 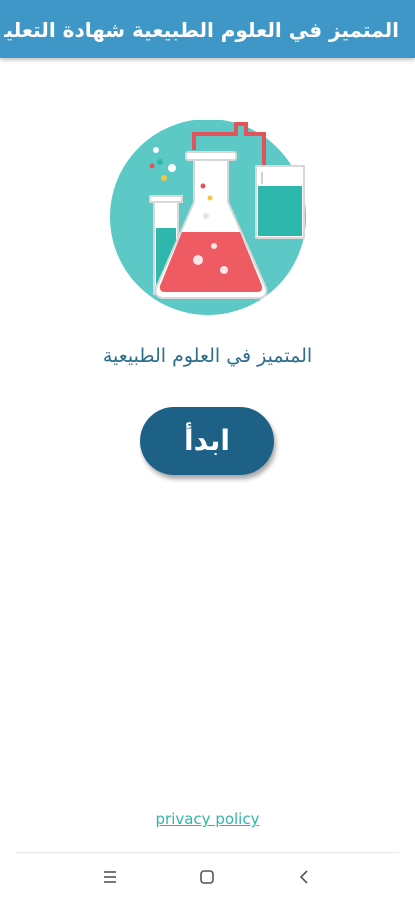 I want to click on system-navigation-bar, so click(x=207, y=876).